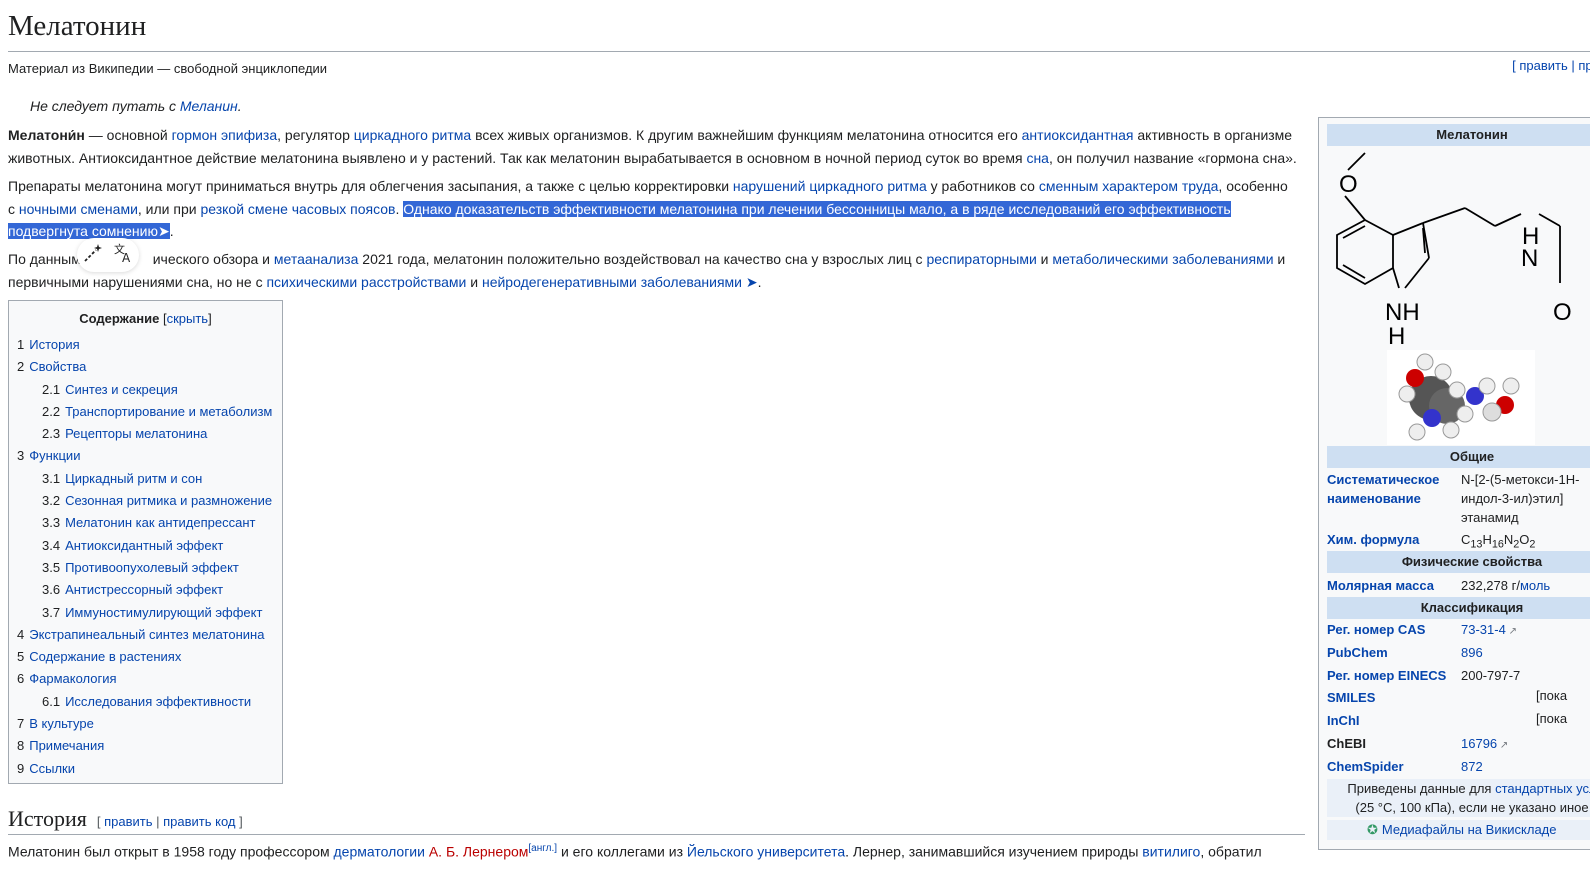 The image size is (1590, 871). What do you see at coordinates (54, 344) in the screenshot?
I see `toc-item-link: История` at bounding box center [54, 344].